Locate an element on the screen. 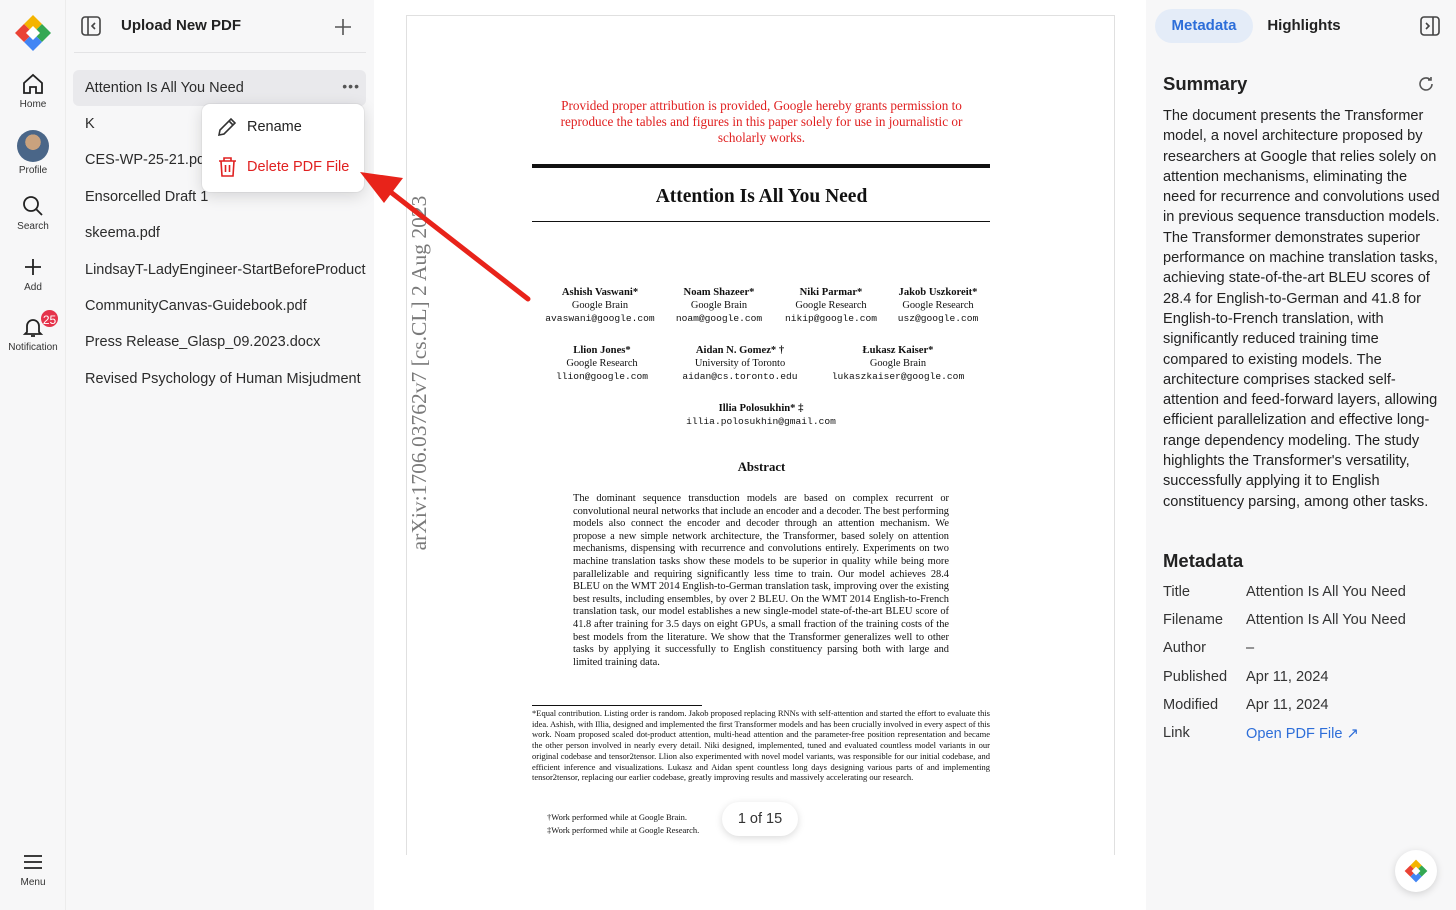  nav-search: Search is located at coordinates (33, 213).